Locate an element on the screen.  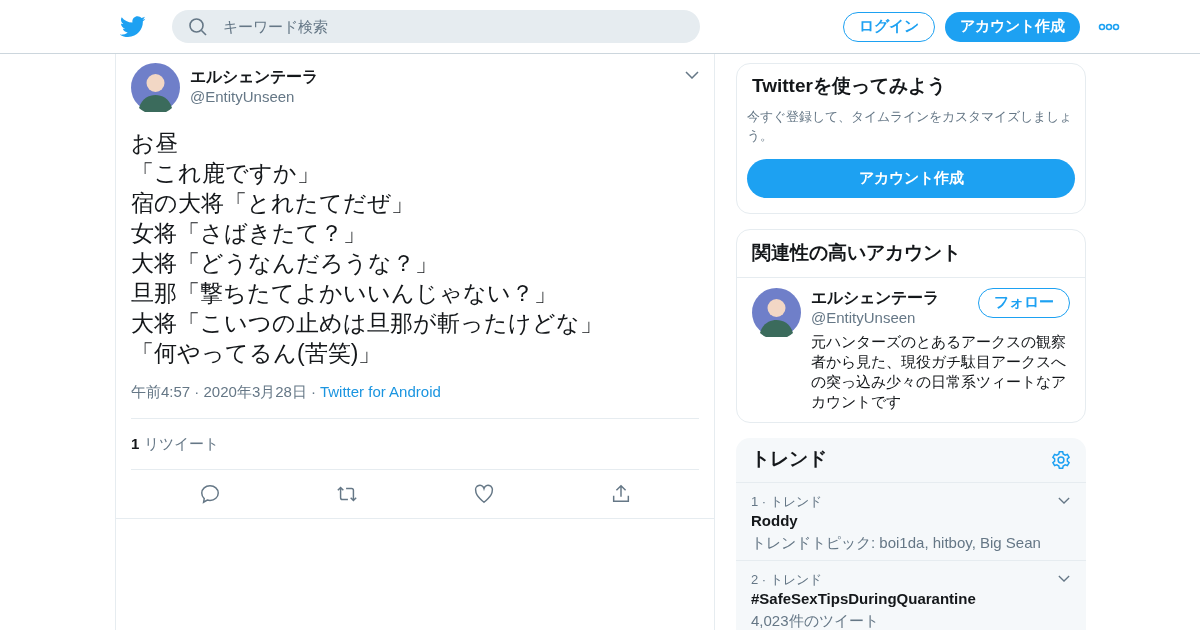
trend-topic: #SafeSexTipsDuringQuarantine is located at coordinates (911, 598).